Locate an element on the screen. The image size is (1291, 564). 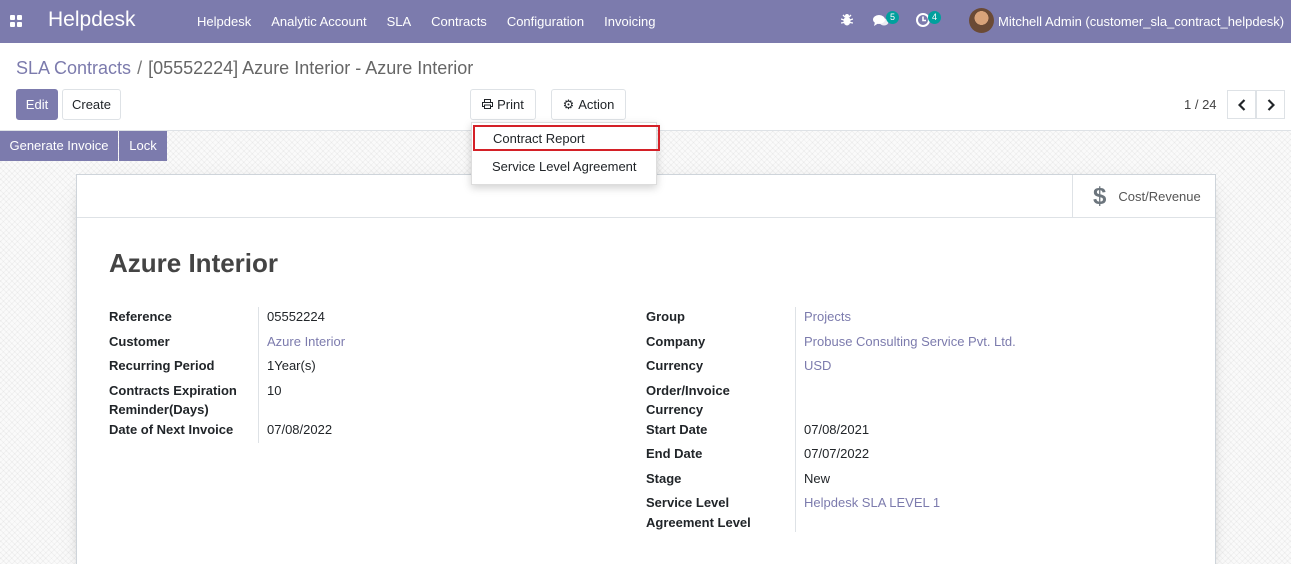
sla-level-label-line1: Service Level is located at coordinates (688, 502).